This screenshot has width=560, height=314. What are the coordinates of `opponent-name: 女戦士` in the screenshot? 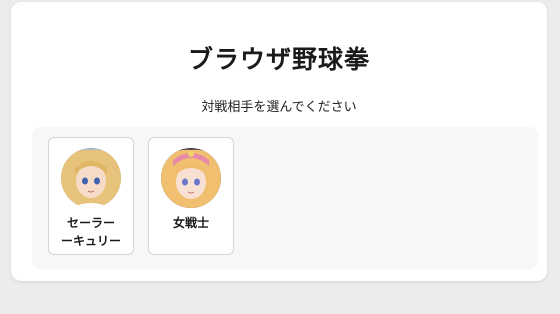 It's located at (191, 223).